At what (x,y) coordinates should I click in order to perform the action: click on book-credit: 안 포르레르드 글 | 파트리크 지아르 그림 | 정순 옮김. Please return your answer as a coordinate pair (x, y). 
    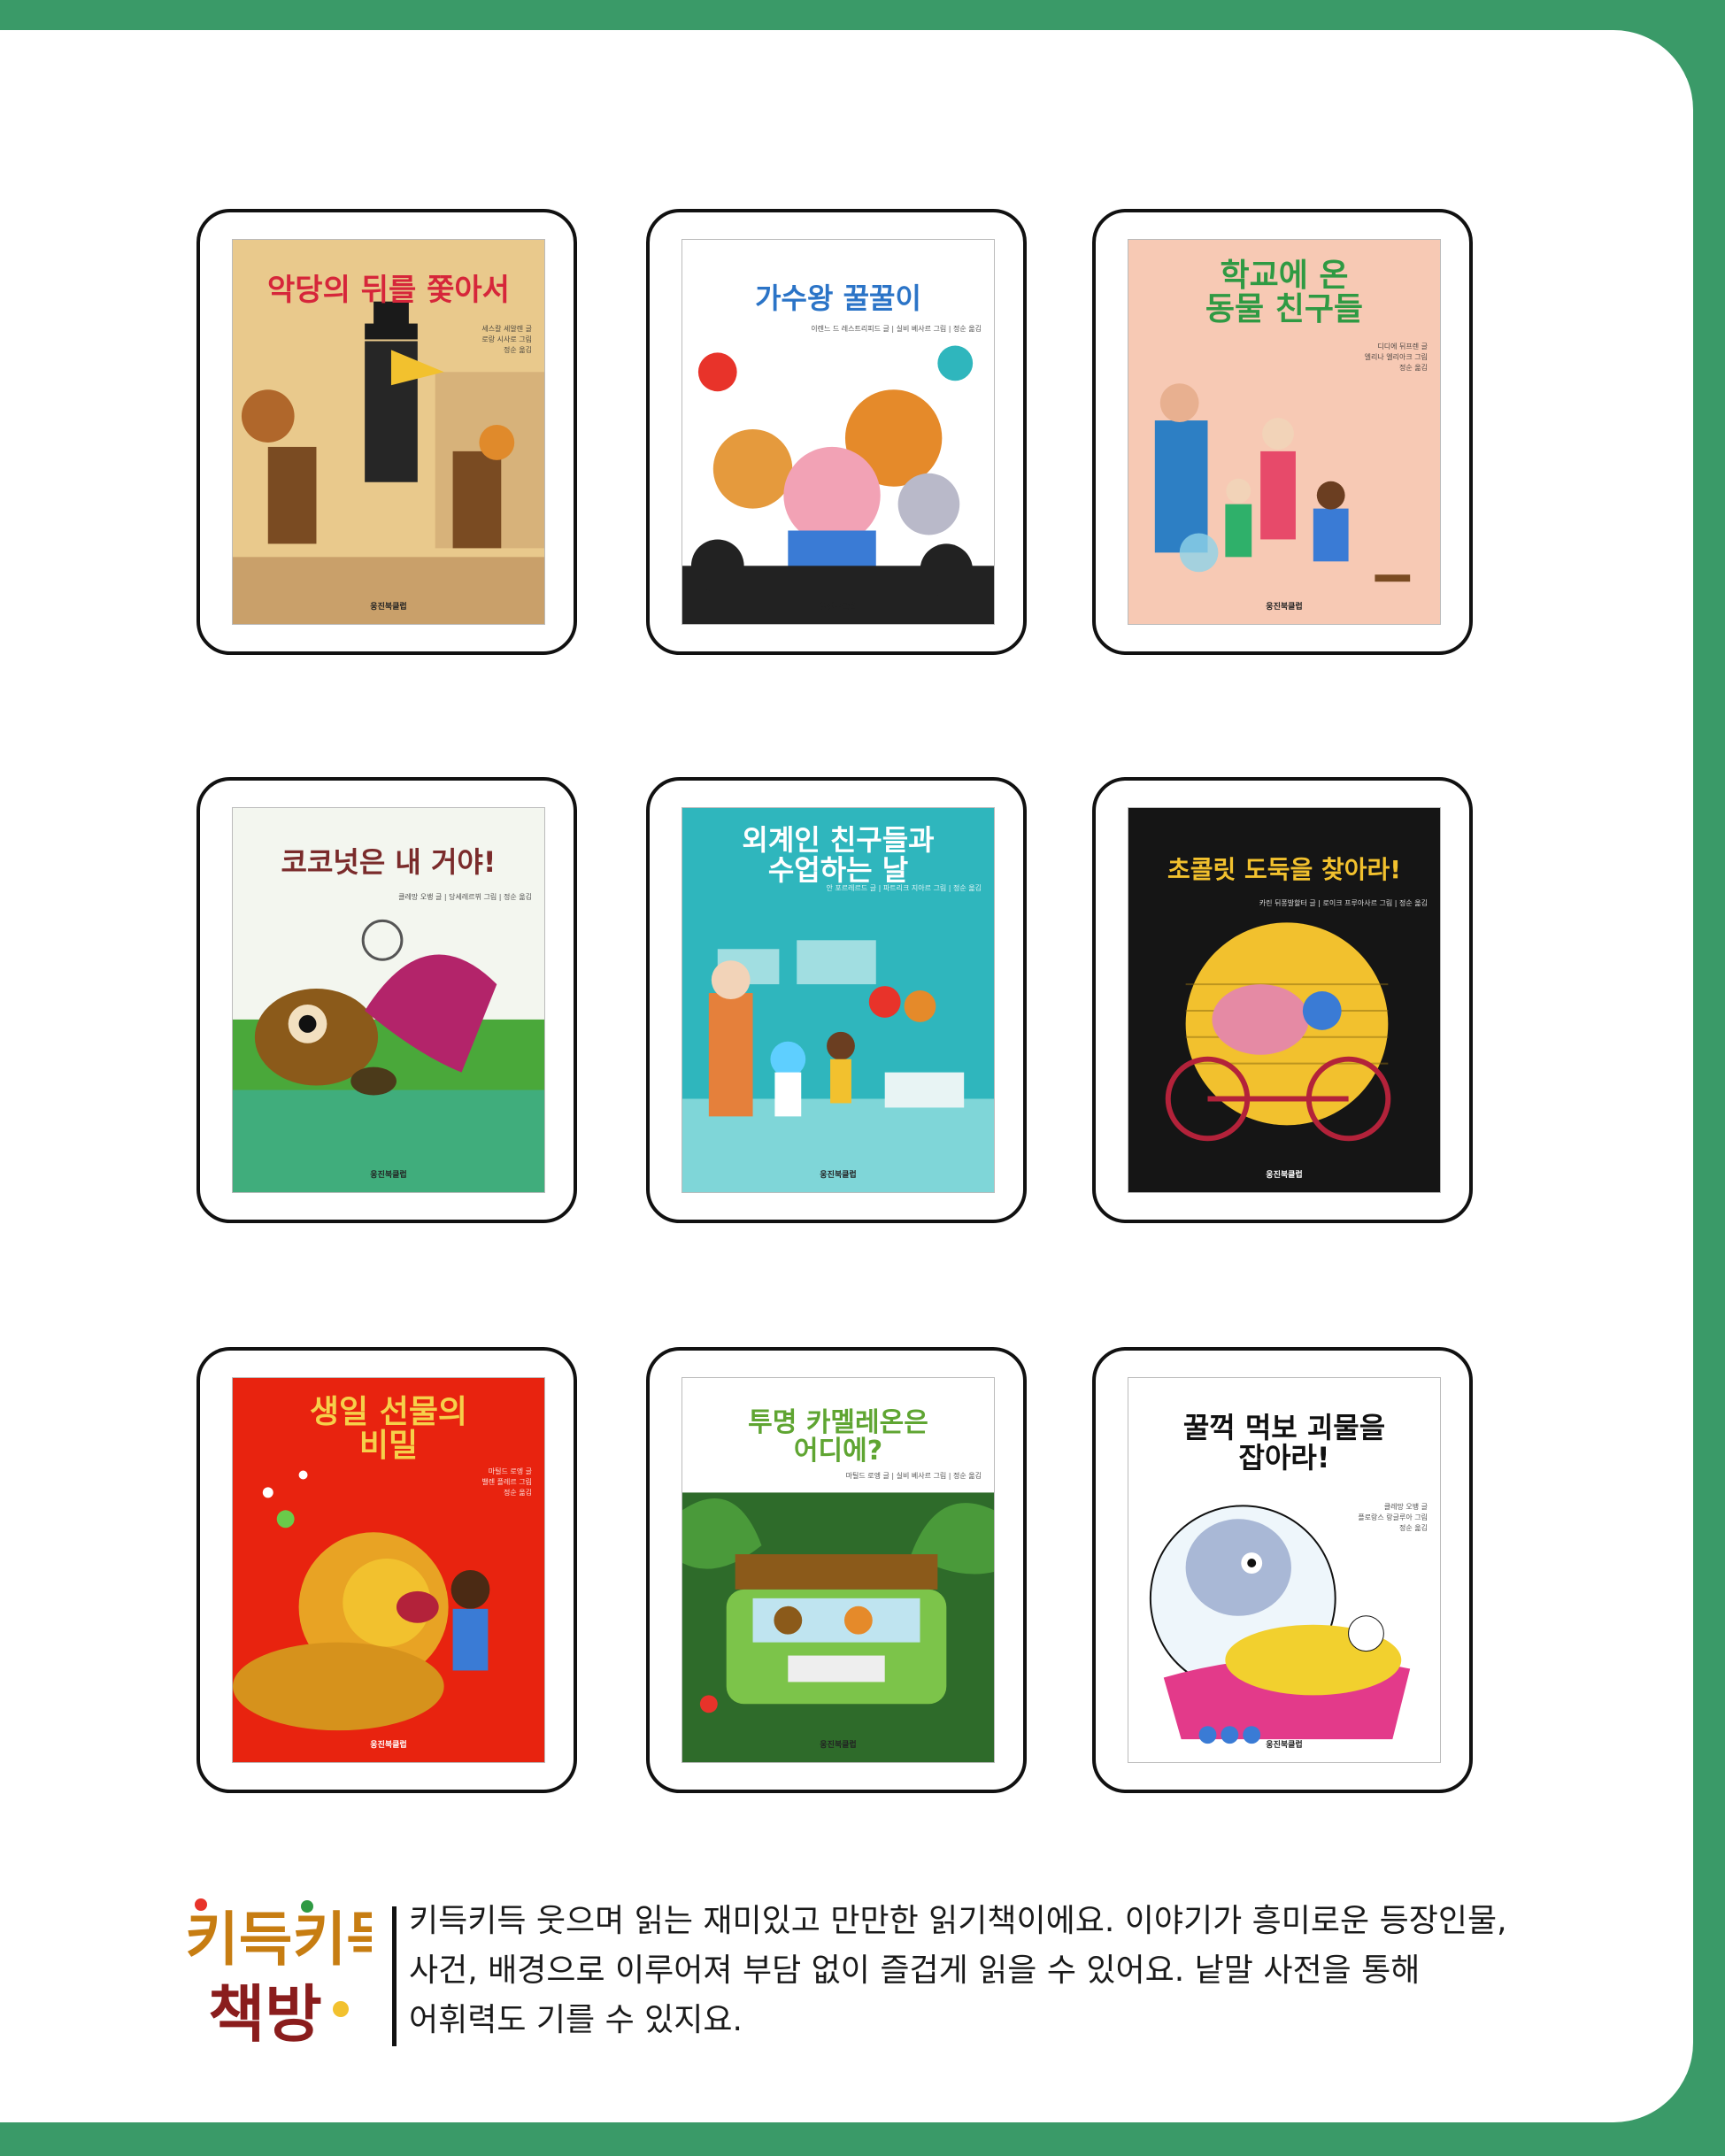
    Looking at the image, I should click on (904, 888).